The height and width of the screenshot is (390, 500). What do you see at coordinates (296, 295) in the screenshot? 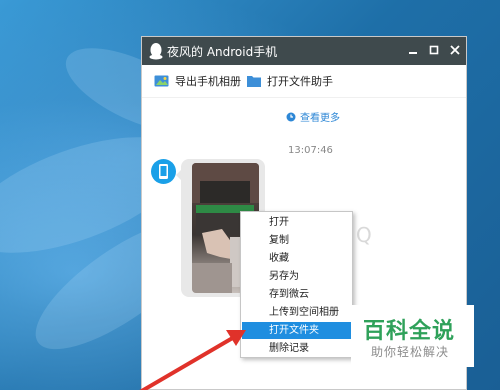
I see `menu-item-save-to-weiyun: 存到微云` at bounding box center [296, 295].